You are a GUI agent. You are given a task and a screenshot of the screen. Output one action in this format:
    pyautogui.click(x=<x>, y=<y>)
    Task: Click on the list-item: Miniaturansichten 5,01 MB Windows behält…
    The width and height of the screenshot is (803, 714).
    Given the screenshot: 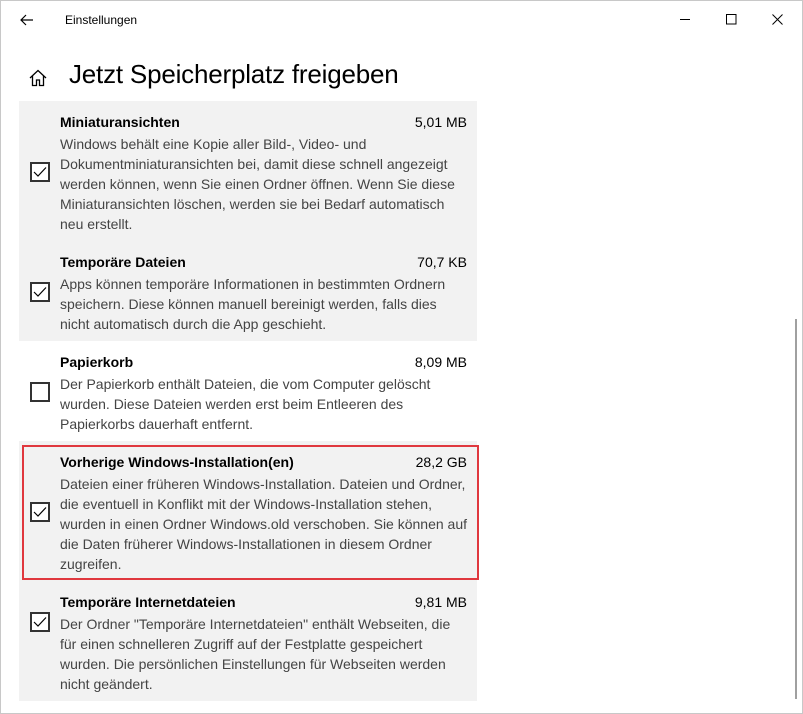 What is the action you would take?
    pyautogui.click(x=248, y=171)
    